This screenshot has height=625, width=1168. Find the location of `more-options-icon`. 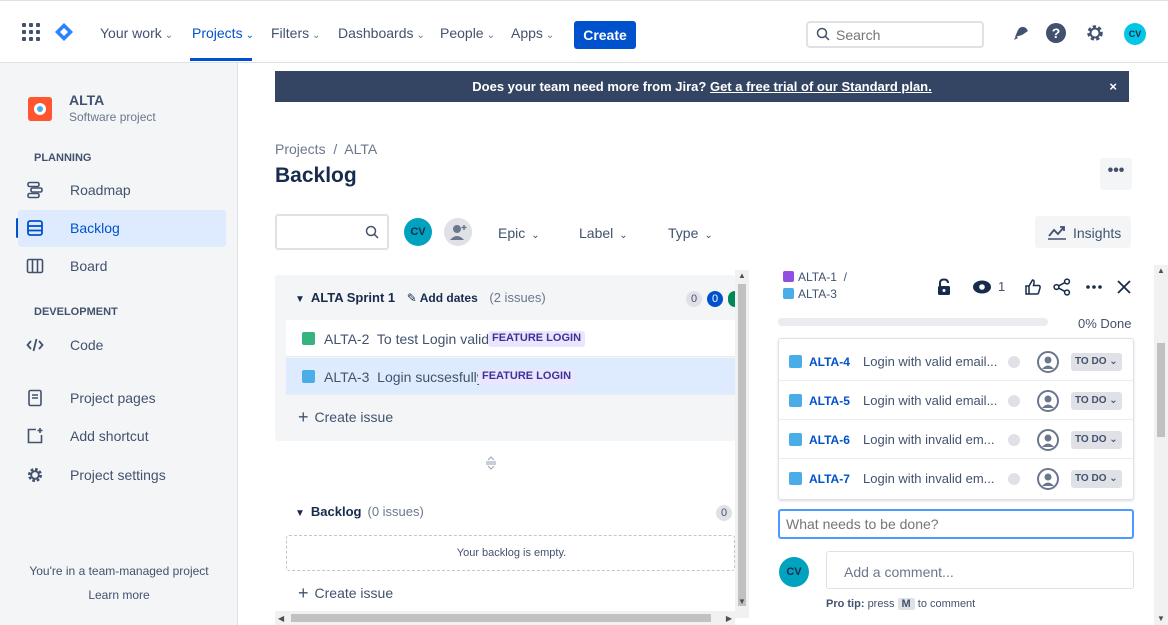

more-options-icon is located at coordinates (1094, 287).